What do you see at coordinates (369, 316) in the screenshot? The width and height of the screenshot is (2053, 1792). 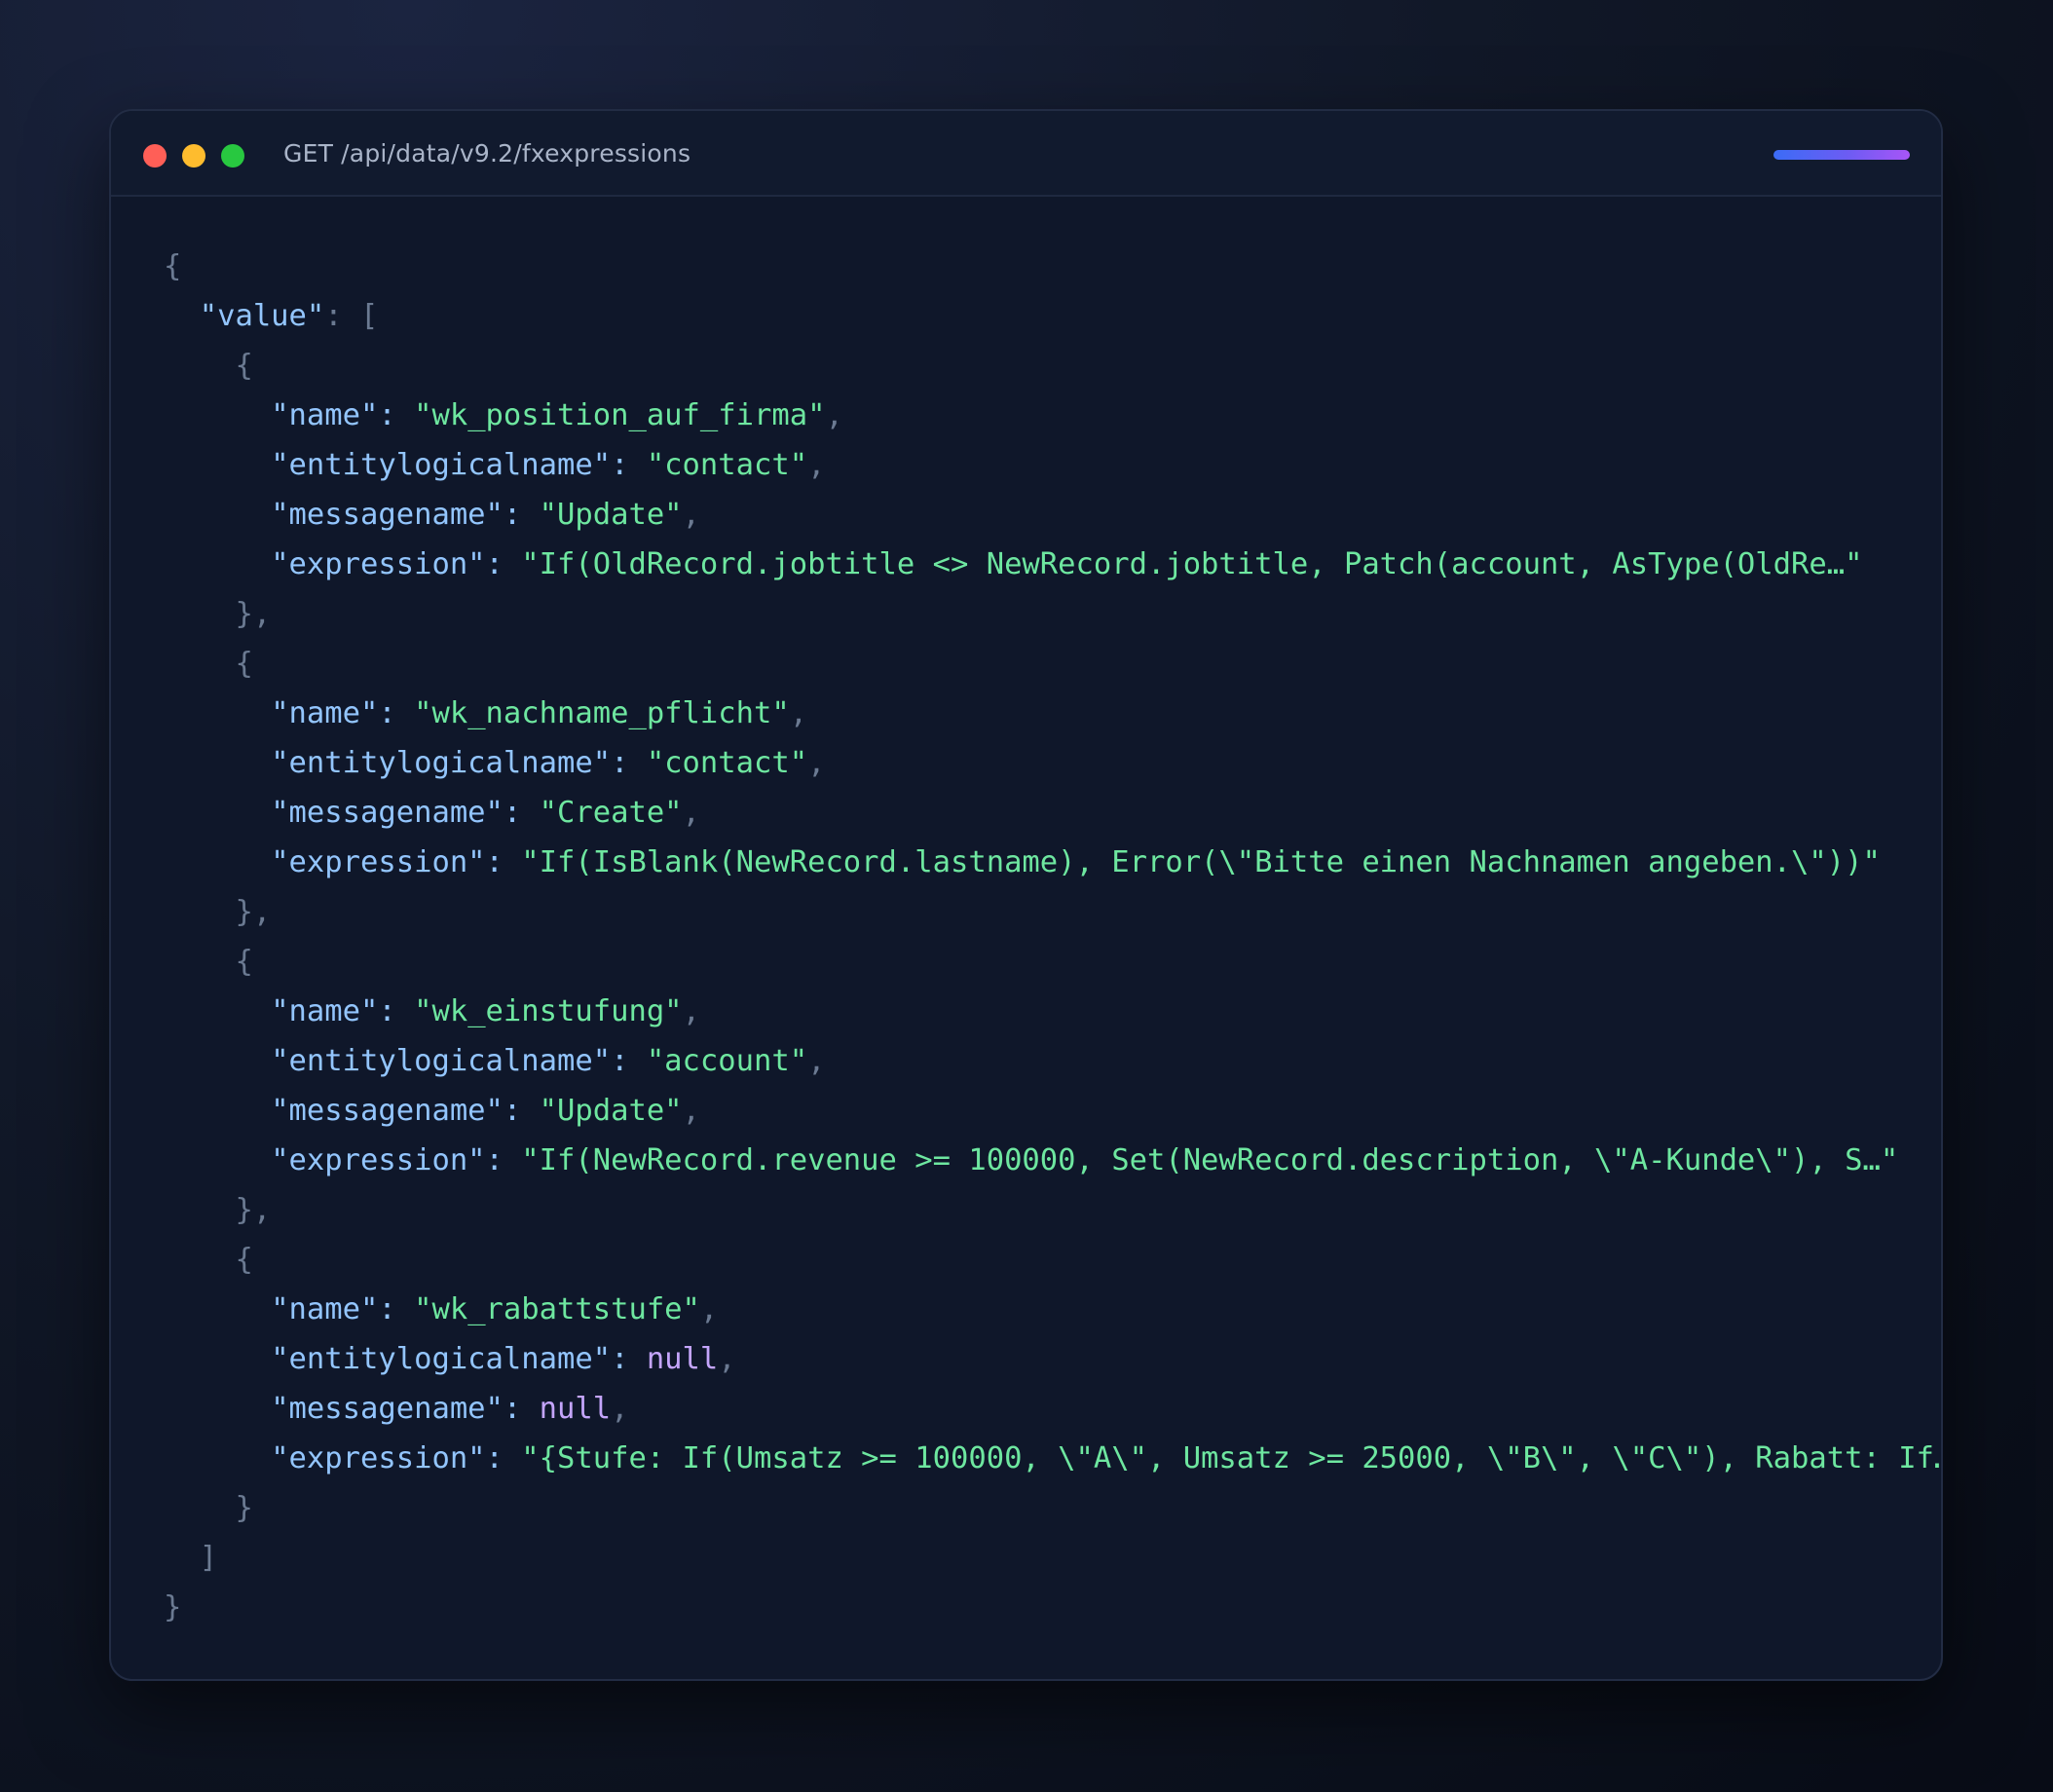 I see `bracket: [` at bounding box center [369, 316].